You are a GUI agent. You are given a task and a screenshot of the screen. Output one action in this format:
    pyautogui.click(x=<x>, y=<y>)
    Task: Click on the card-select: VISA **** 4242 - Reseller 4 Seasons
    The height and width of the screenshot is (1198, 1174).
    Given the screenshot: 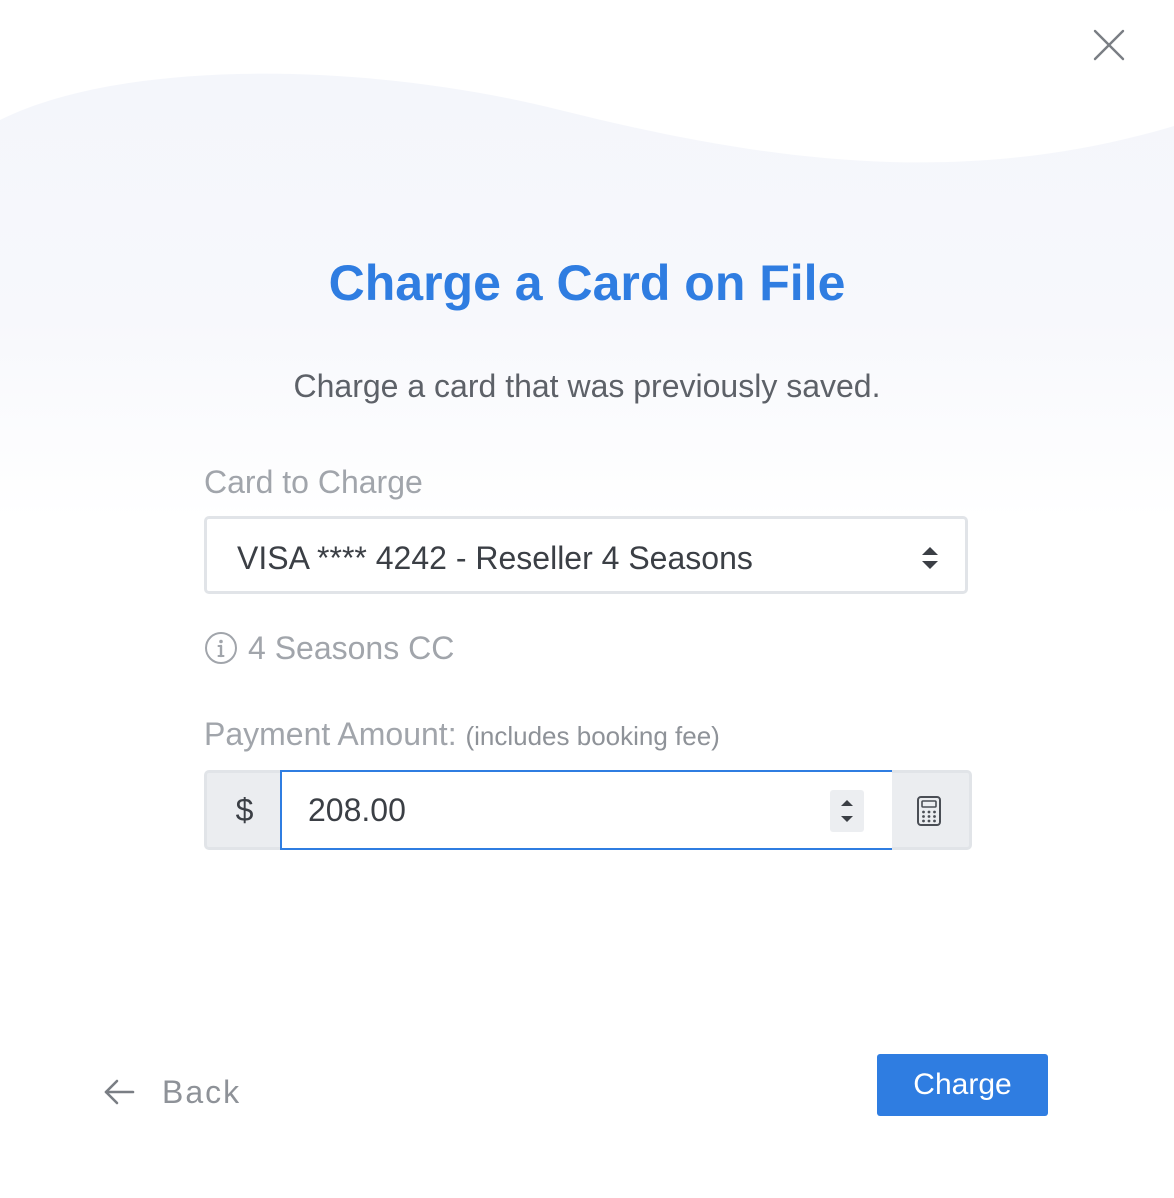 What is the action you would take?
    pyautogui.click(x=586, y=555)
    